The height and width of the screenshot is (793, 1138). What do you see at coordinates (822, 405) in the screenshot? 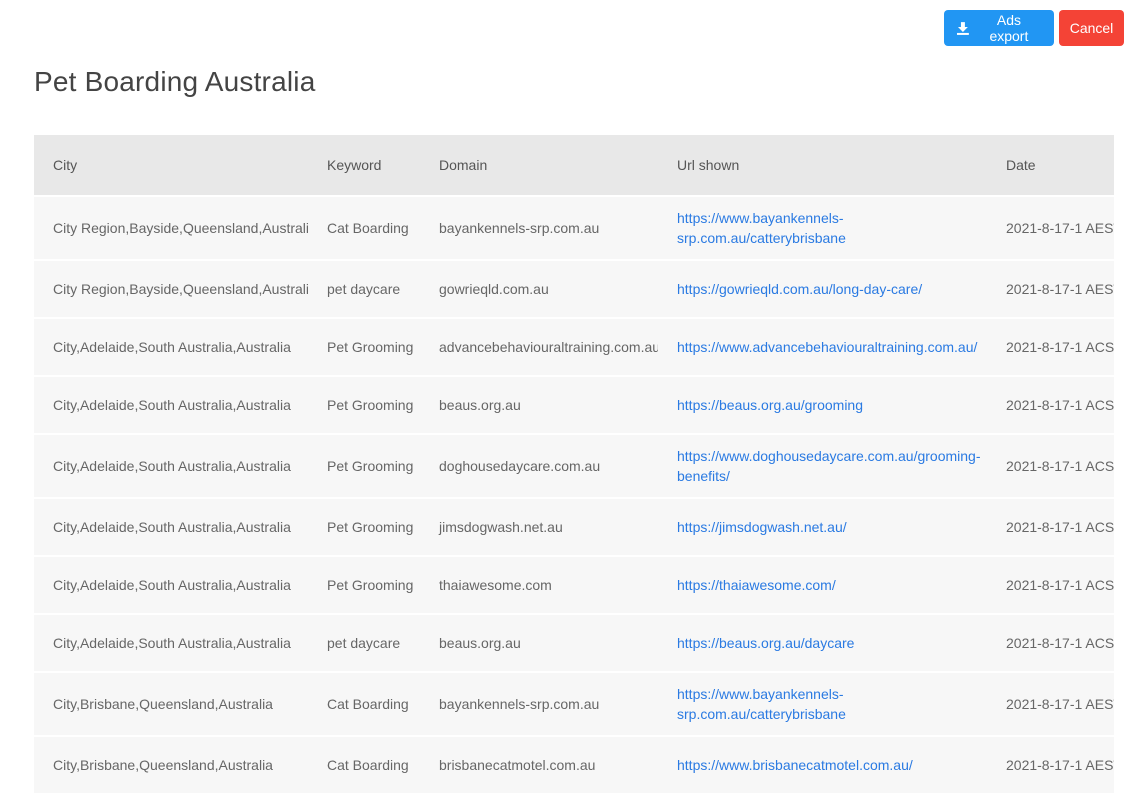
I see `url-link: https://beaus.org.au/grooming` at bounding box center [822, 405].